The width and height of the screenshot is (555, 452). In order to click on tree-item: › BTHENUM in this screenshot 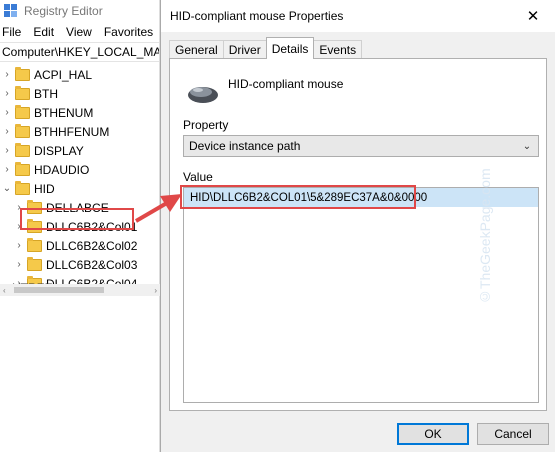, I will do `click(79, 112)`.